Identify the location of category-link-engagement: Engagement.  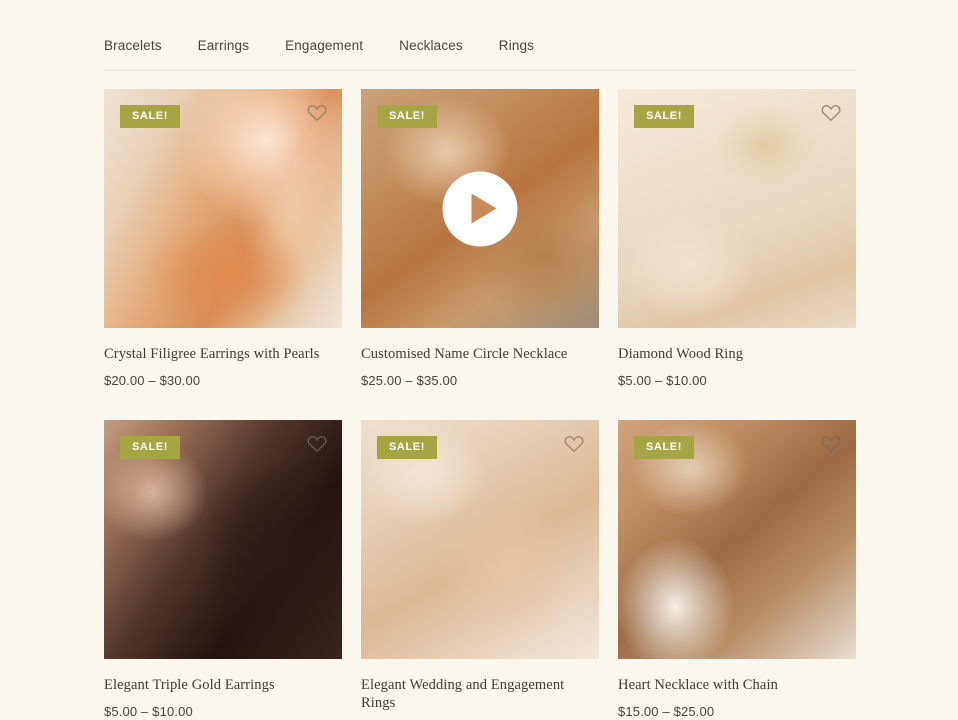
(324, 45).